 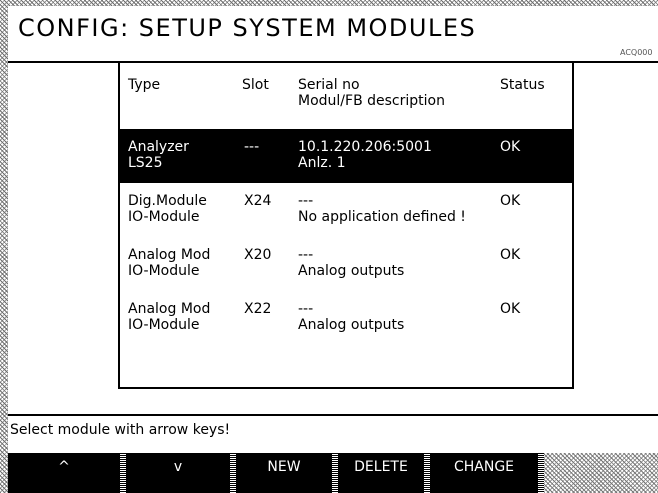 I want to click on module-serial: --- No application defined !, so click(x=382, y=209).